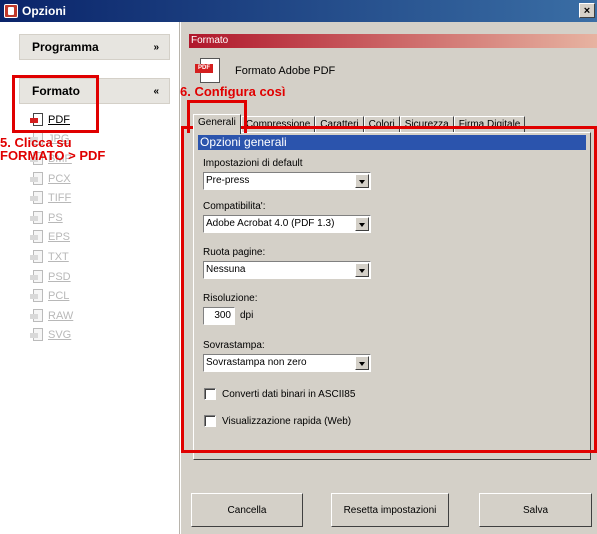 This screenshot has height=534, width=597. What do you see at coordinates (37, 276) in the screenshot?
I see `psd-file-icon` at bounding box center [37, 276].